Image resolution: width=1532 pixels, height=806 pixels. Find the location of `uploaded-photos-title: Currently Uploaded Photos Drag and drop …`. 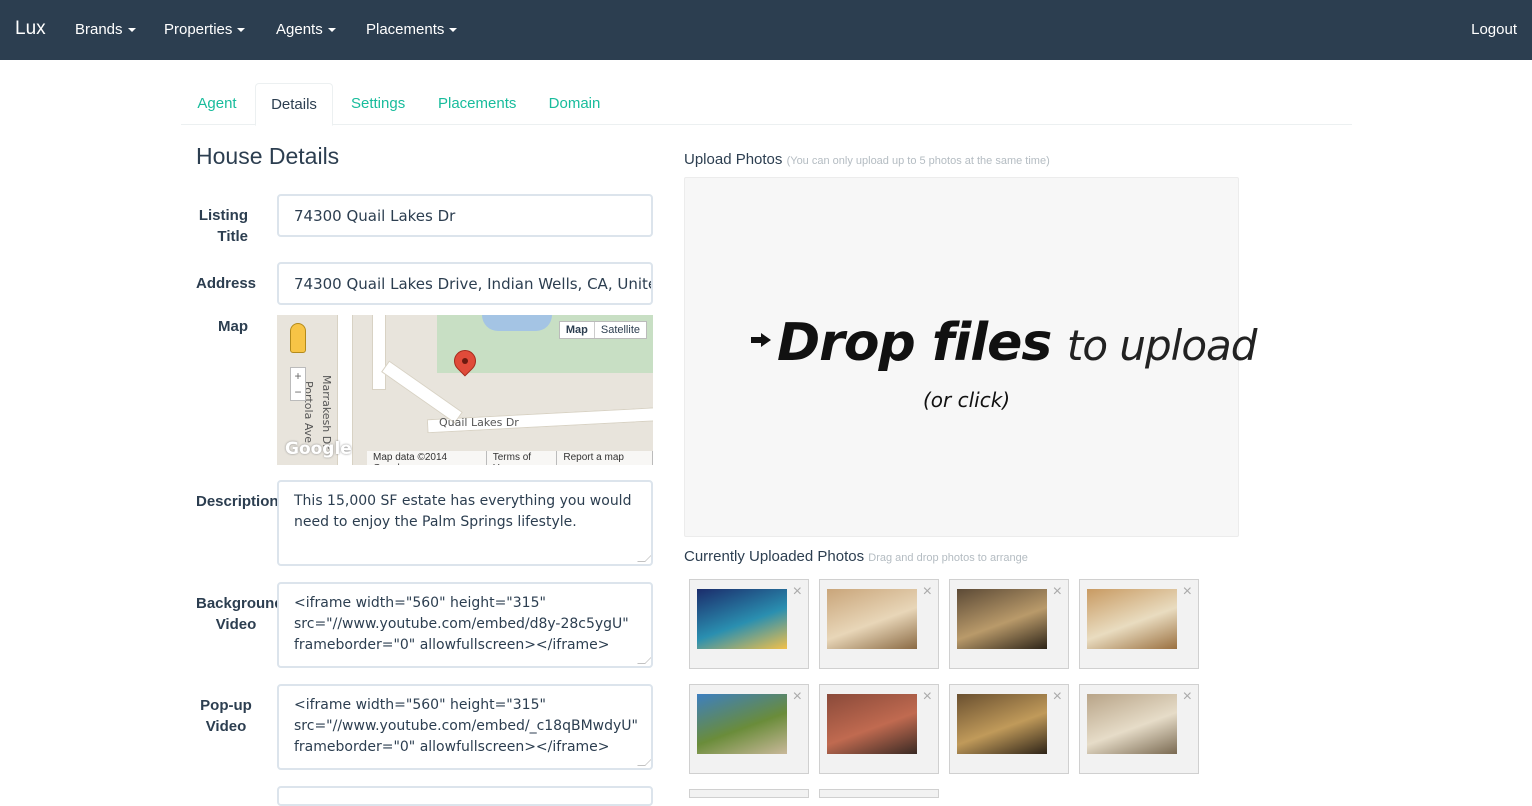

uploaded-photos-title: Currently Uploaded Photos Drag and drop … is located at coordinates (856, 556).